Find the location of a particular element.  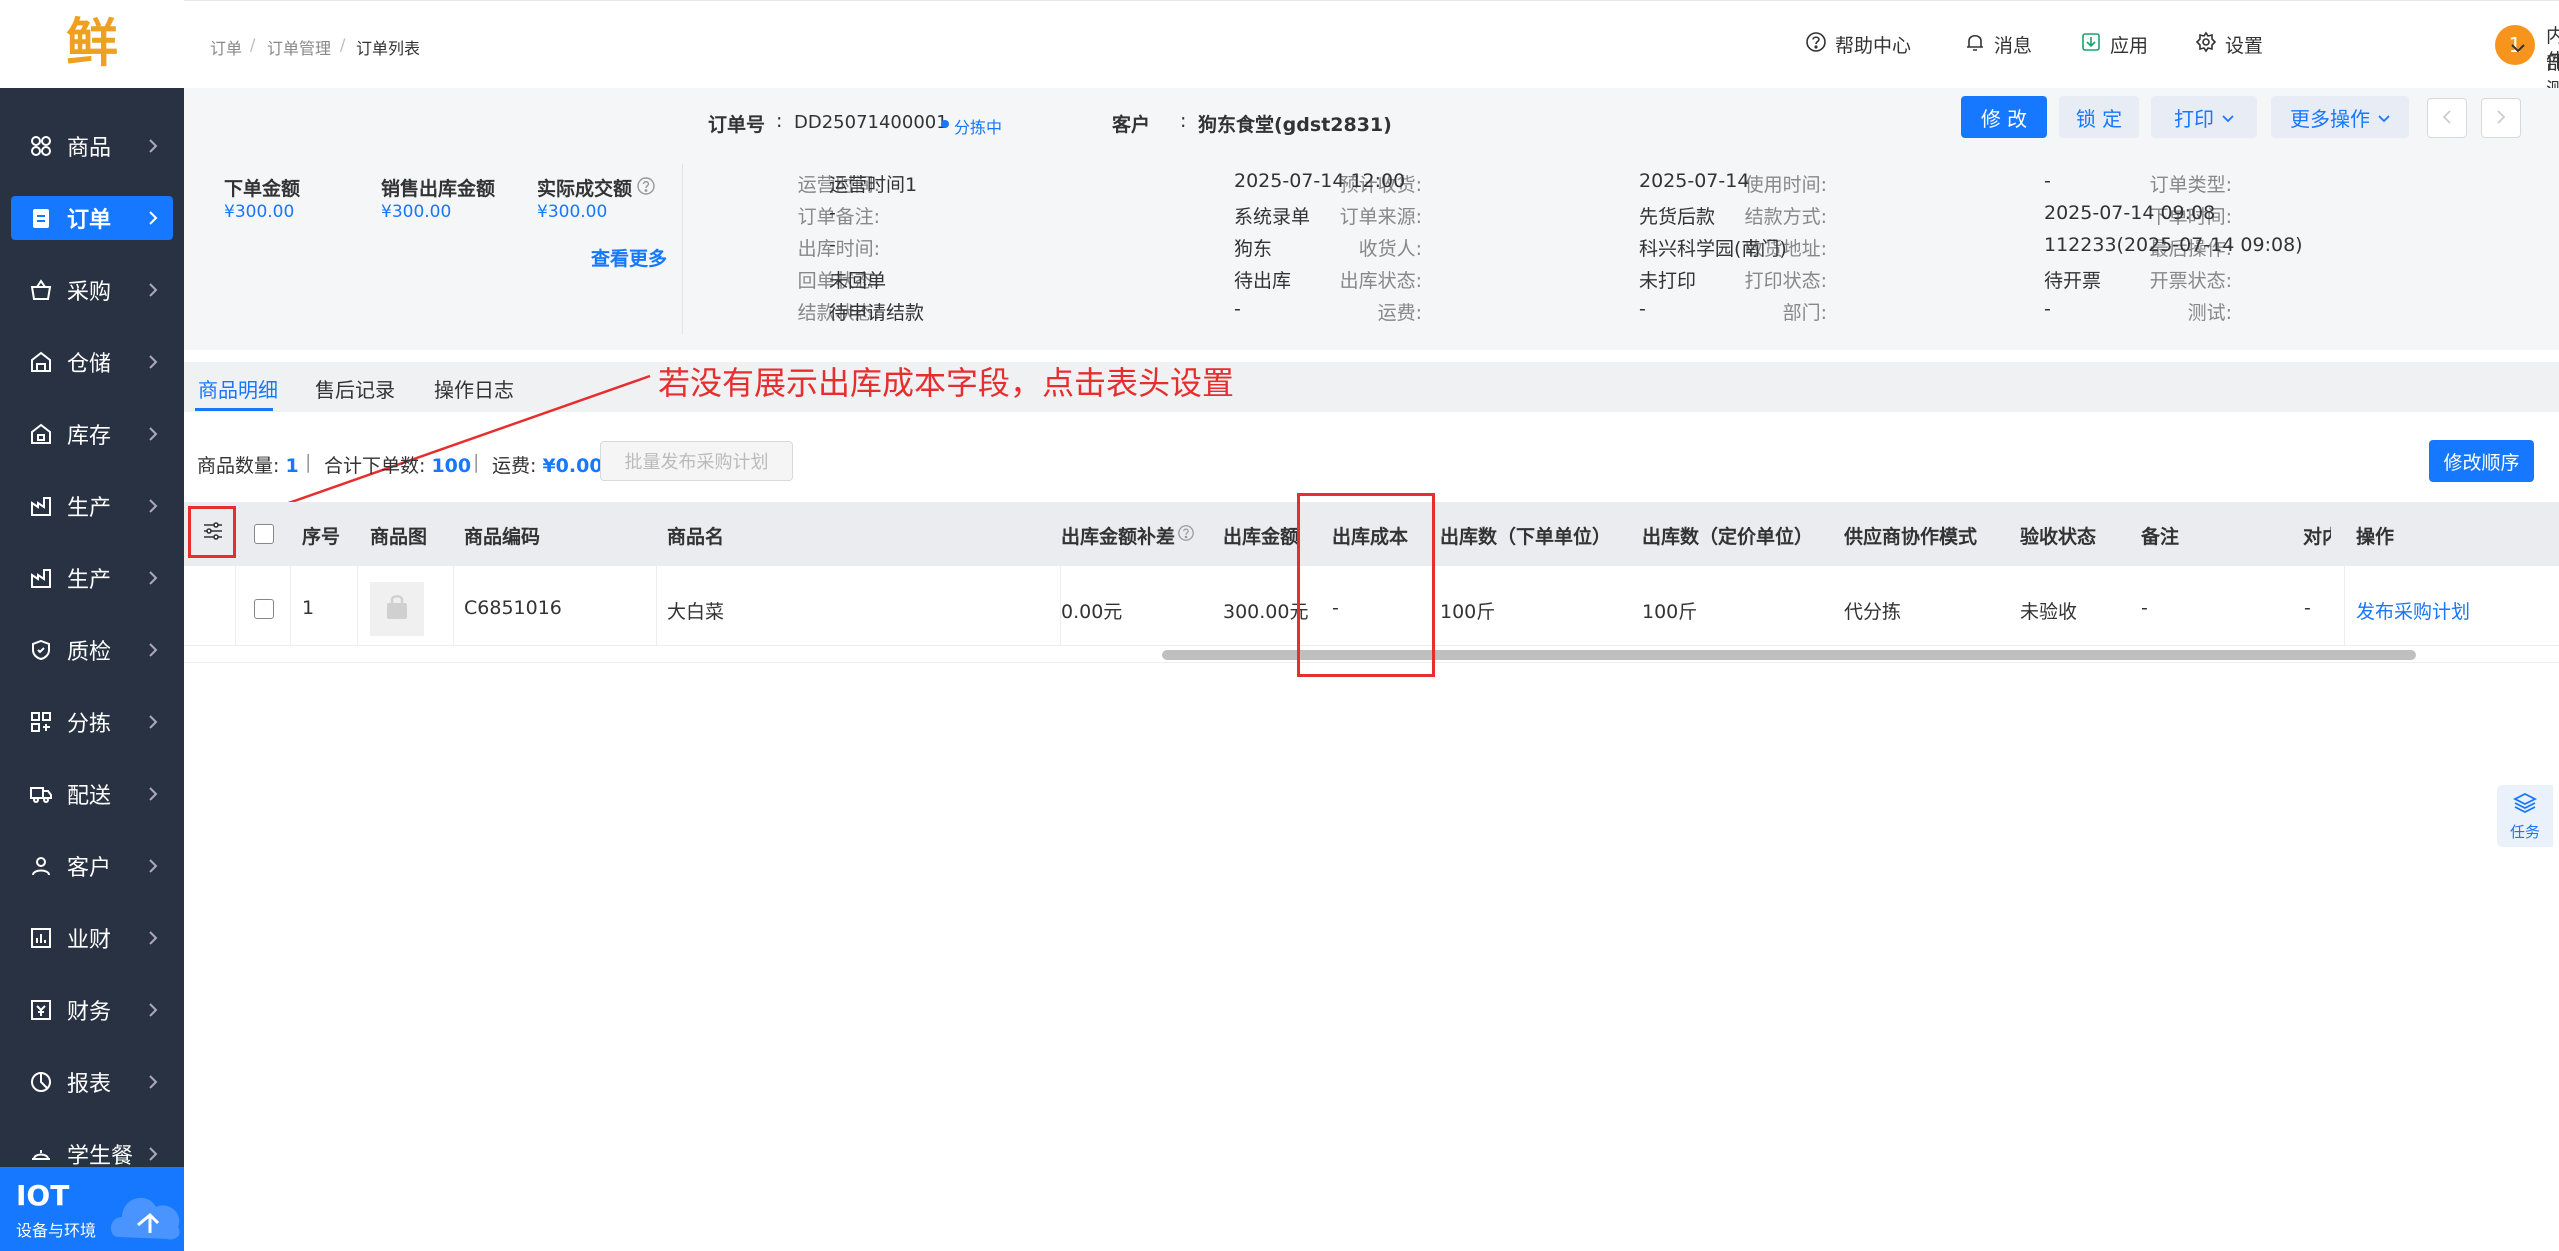

view-more-link: 查看更多 is located at coordinates (629, 257).